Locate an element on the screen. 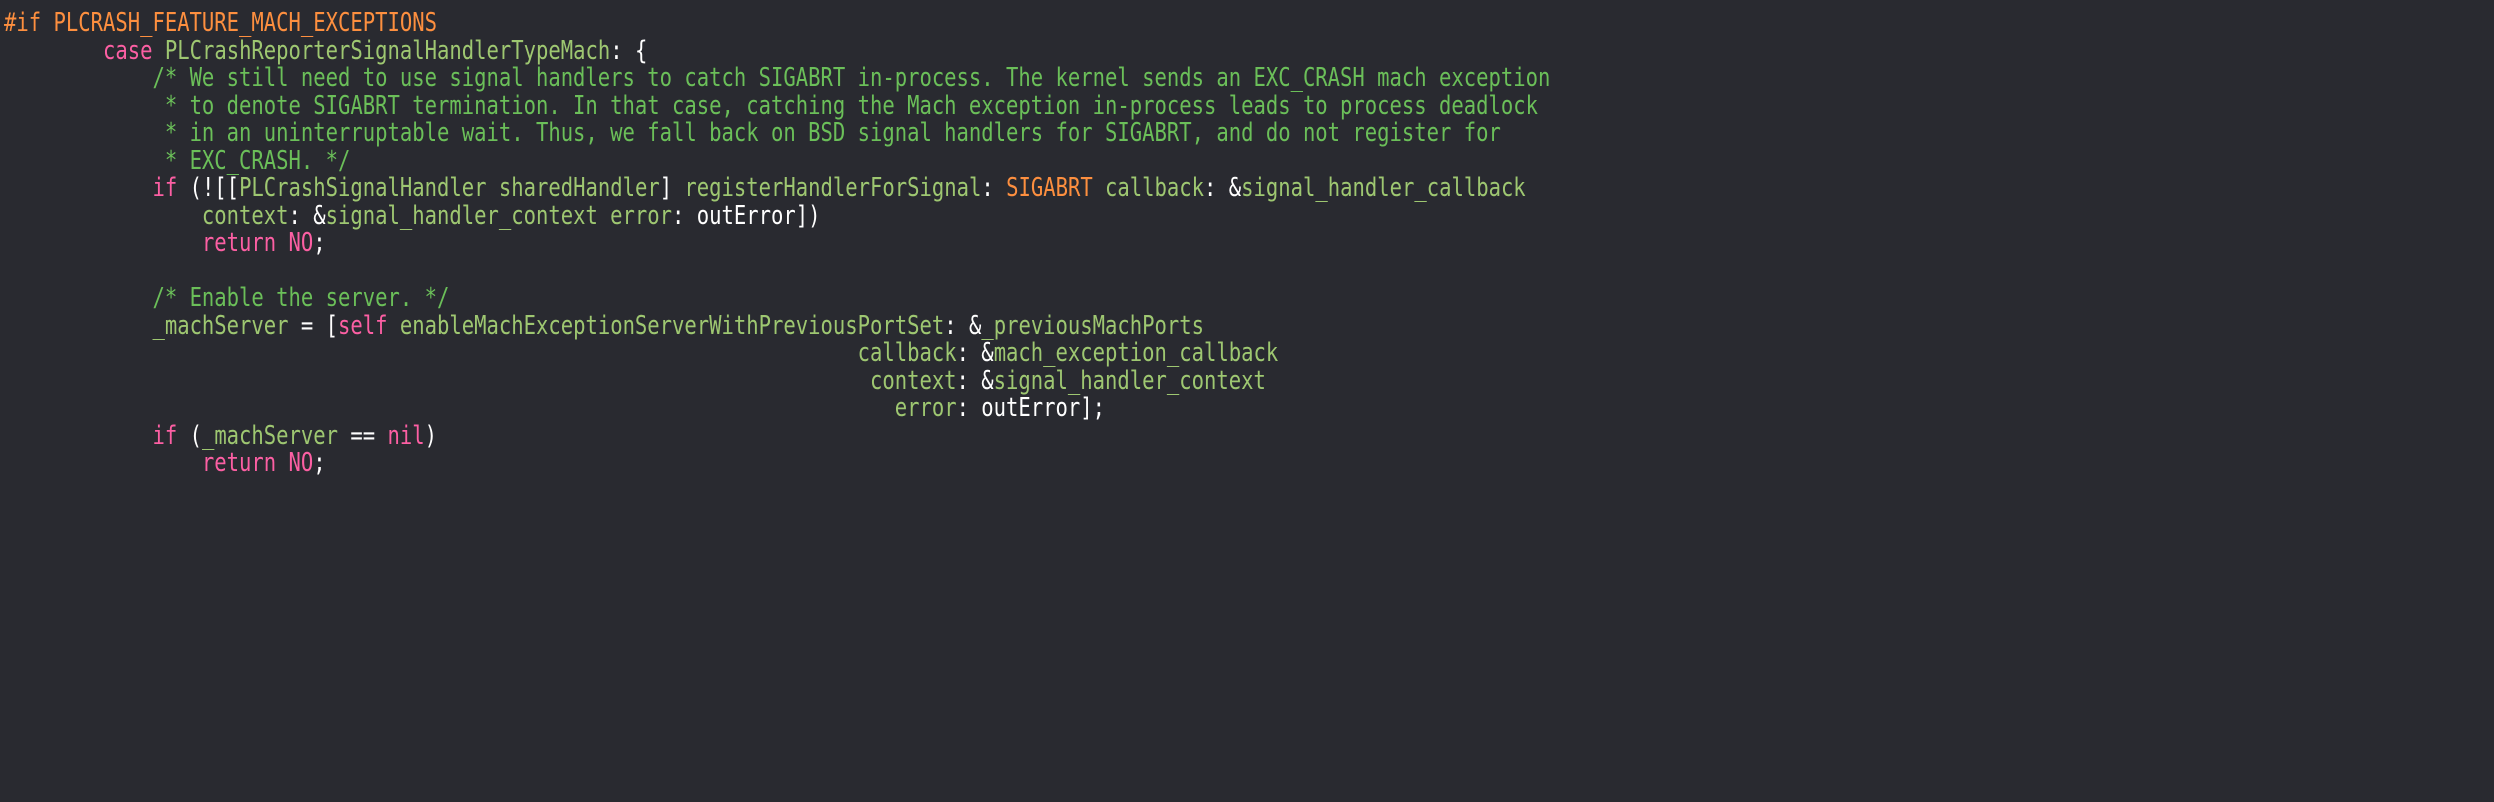 The height and width of the screenshot is (802, 2494). code-token-plain: : outError]) is located at coordinates (746, 215).